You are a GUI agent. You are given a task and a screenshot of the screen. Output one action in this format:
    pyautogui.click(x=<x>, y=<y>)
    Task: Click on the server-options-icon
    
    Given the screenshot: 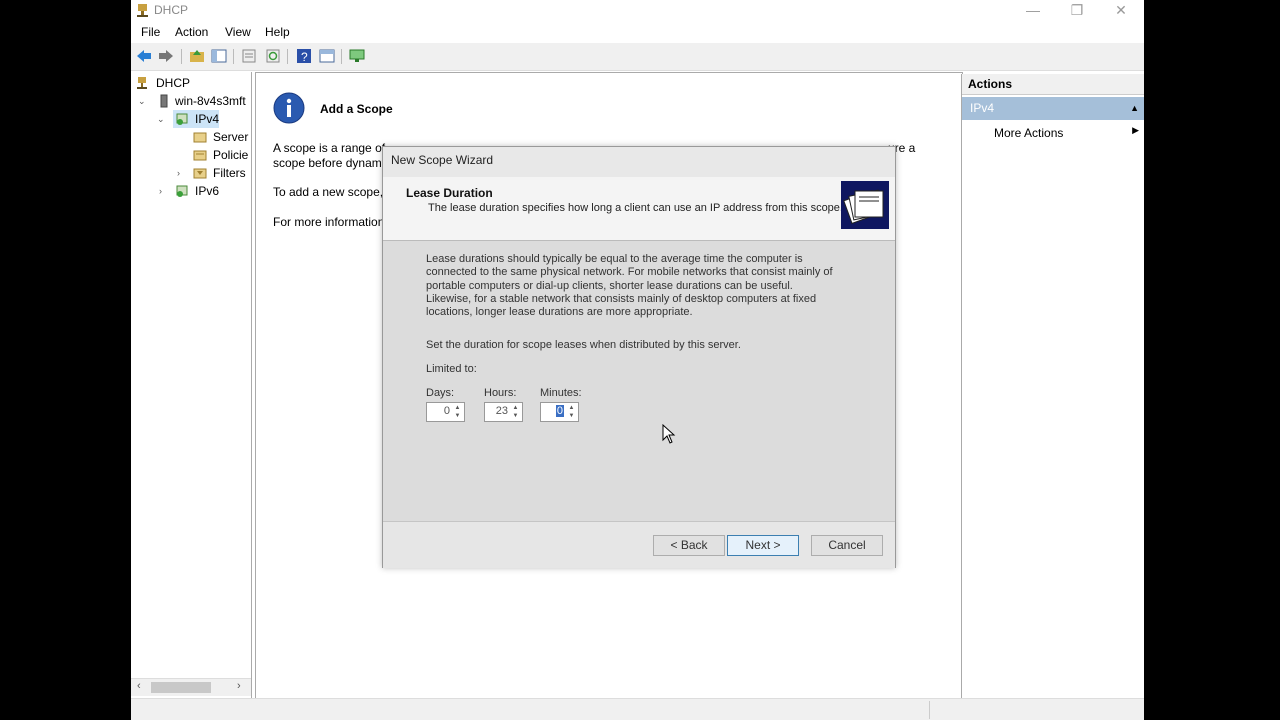 What is the action you would take?
    pyautogui.click(x=200, y=137)
    